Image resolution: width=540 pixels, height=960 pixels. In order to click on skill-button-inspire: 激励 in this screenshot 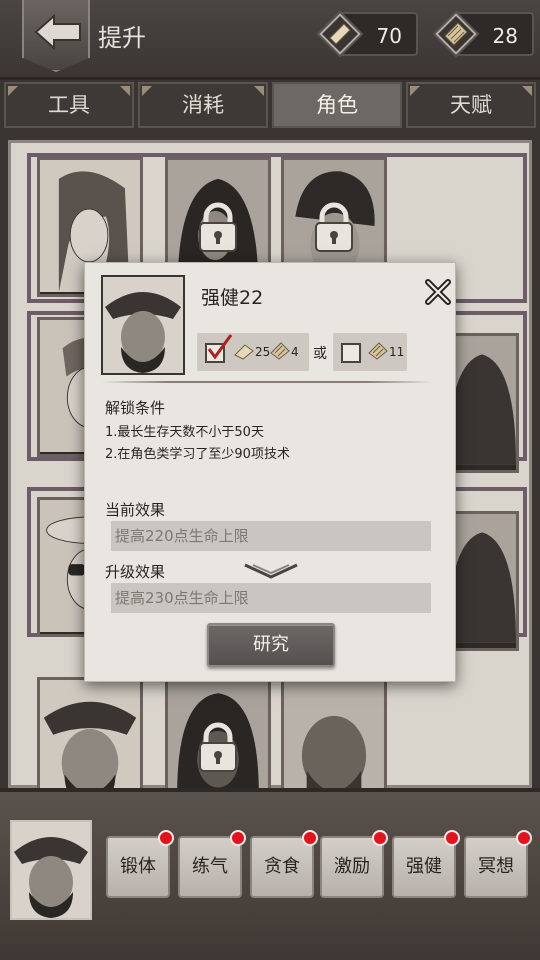, I will do `click(354, 864)`.